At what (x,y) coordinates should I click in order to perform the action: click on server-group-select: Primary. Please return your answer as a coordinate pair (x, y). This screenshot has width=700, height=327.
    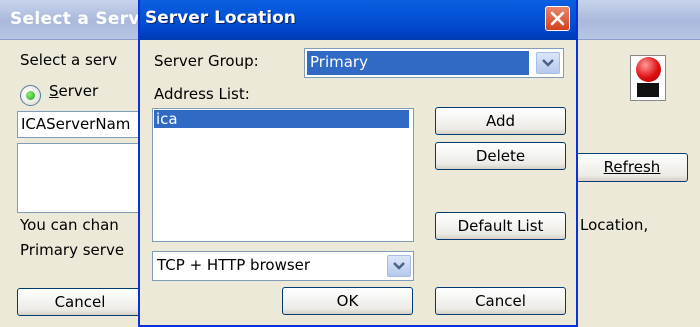
    Looking at the image, I should click on (434, 63).